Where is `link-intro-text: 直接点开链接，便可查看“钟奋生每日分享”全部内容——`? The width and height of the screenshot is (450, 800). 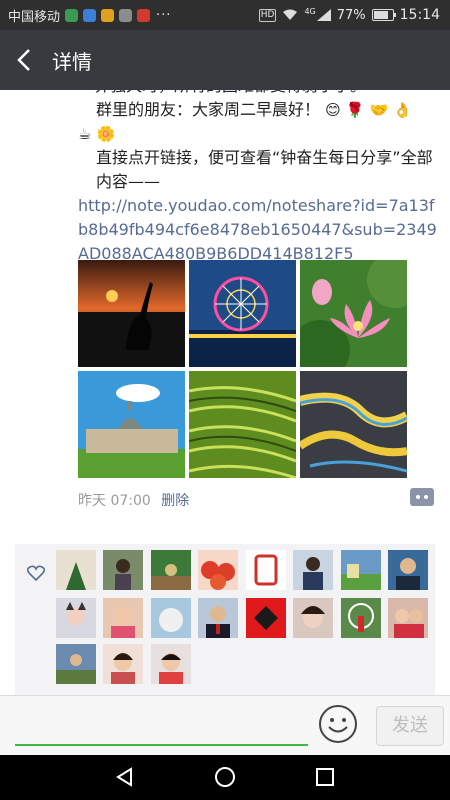
link-intro-text: 直接点开链接，便可查看“钟奋生每日分享”全部内容—— is located at coordinates (264, 169).